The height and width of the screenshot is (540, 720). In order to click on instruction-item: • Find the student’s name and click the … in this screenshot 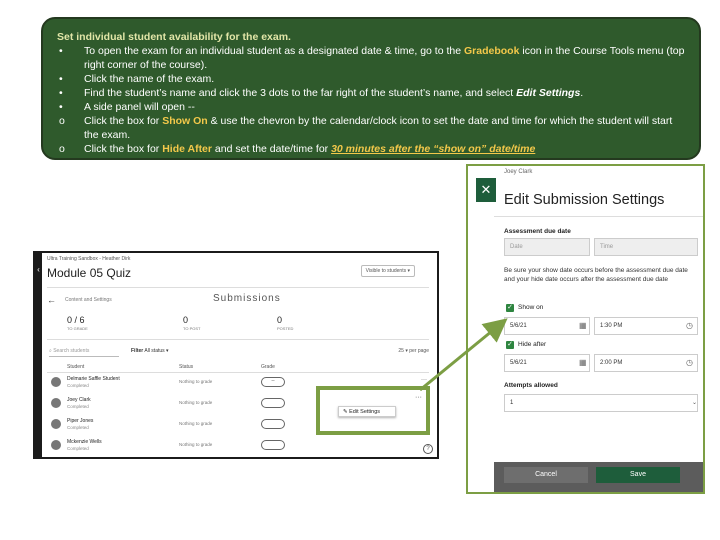, I will do `click(373, 93)`.